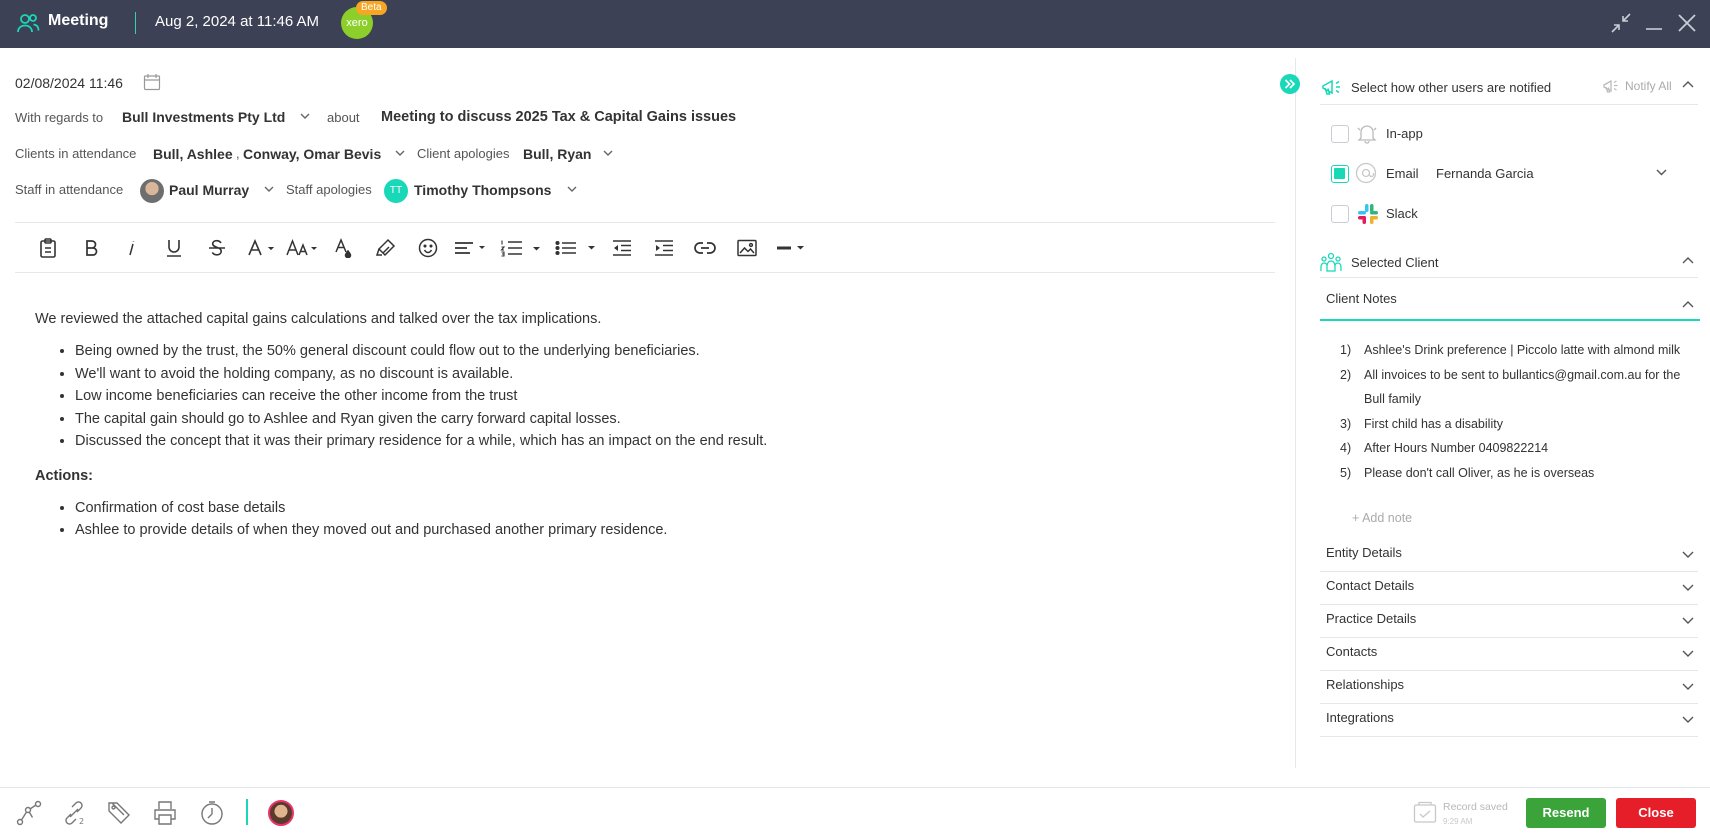 This screenshot has width=1710, height=835. What do you see at coordinates (303, 248) in the screenshot?
I see `font-size-menu-icon` at bounding box center [303, 248].